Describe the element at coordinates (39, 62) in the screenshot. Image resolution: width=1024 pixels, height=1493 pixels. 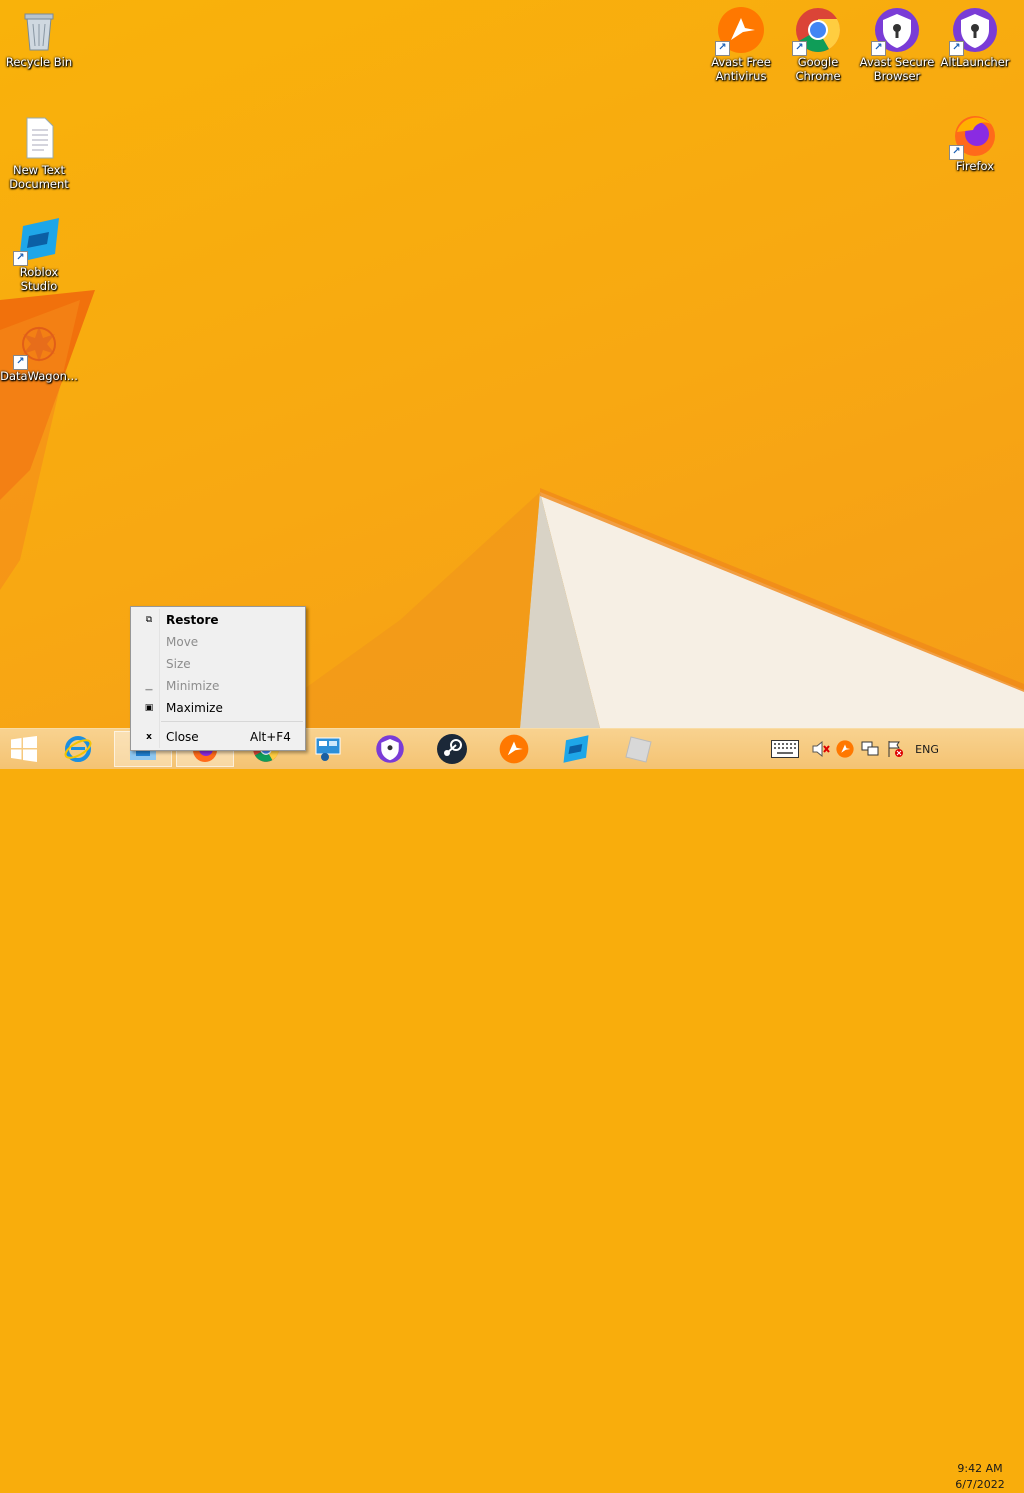
I see `desktop-icon-label: Recycle Bin` at that location.